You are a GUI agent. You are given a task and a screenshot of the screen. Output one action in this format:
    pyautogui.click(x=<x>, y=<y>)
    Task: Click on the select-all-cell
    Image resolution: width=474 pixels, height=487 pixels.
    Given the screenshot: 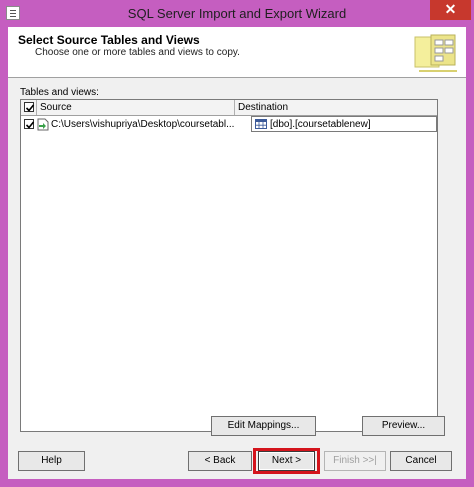 What is the action you would take?
    pyautogui.click(x=29, y=107)
    